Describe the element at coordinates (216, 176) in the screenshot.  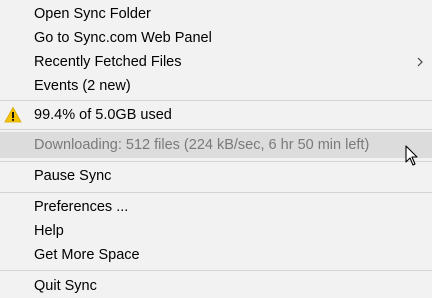
I see `menu-item-pause-sync: Pause Sync` at that location.